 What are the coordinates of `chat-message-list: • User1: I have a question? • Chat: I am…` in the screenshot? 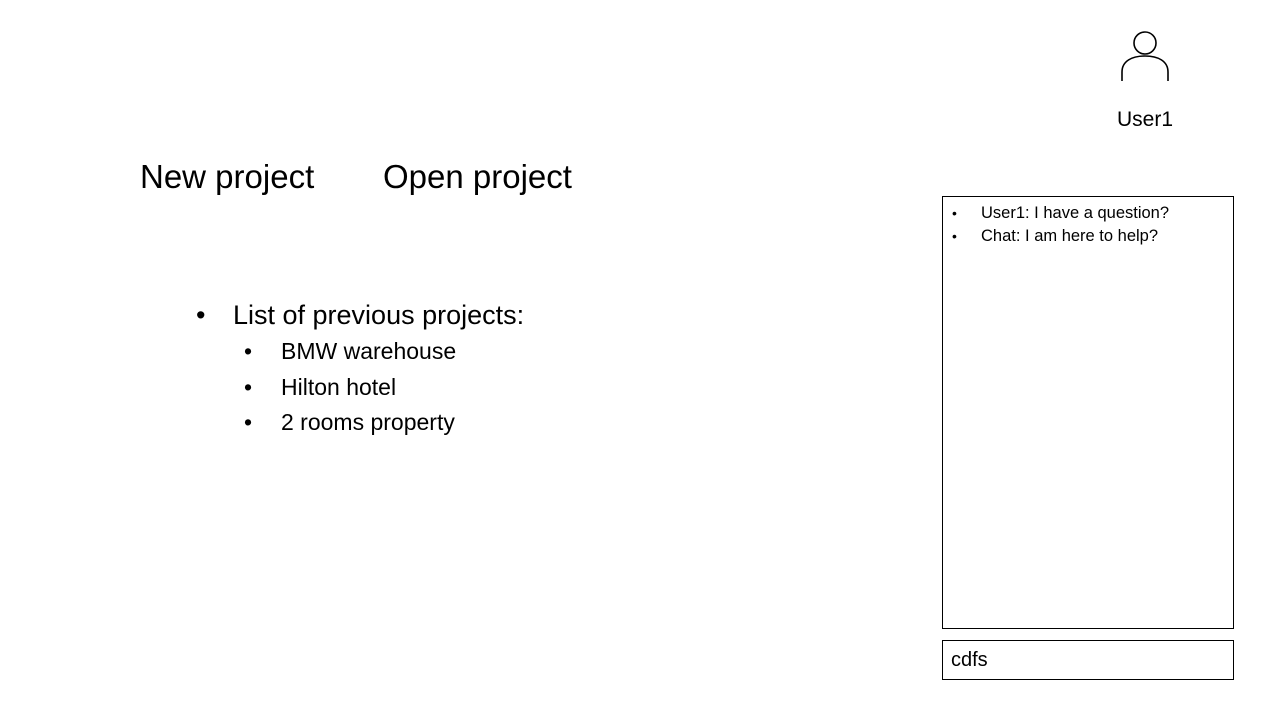 It's located at (1088, 222).